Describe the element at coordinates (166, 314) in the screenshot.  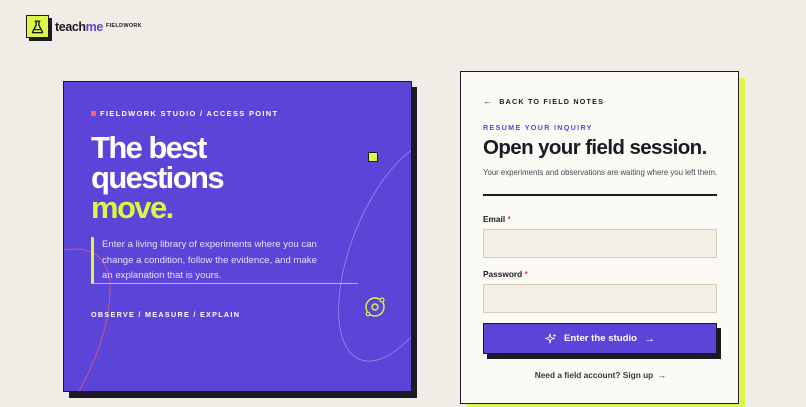
I see `hero-footer: OBSERVE / MEASURE / EXPLAIN` at that location.